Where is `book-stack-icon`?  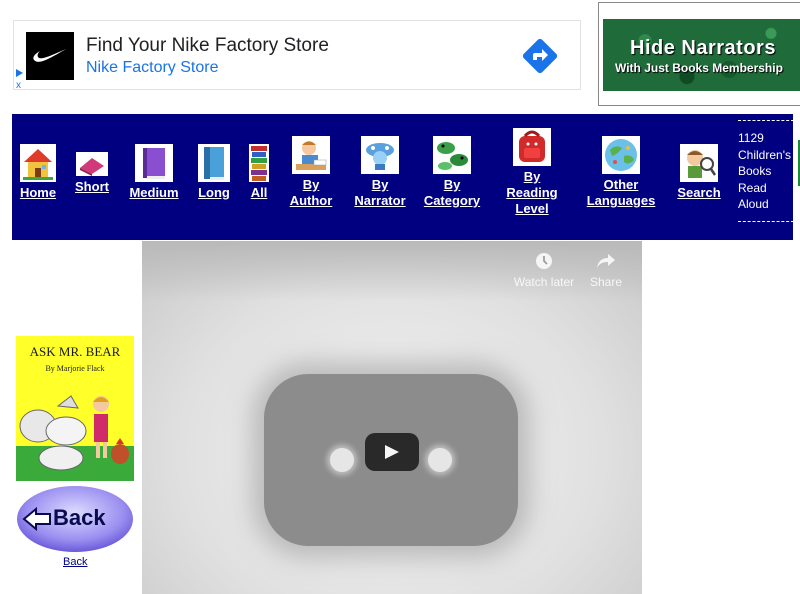
book-stack-icon is located at coordinates (259, 163).